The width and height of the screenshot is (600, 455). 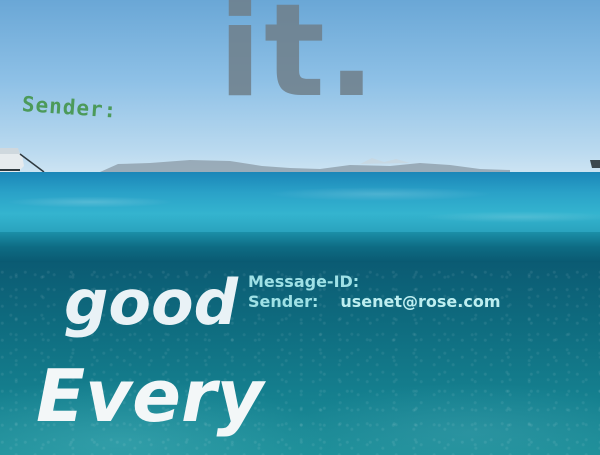 What do you see at coordinates (22, 160) in the screenshot?
I see `boat-left` at bounding box center [22, 160].